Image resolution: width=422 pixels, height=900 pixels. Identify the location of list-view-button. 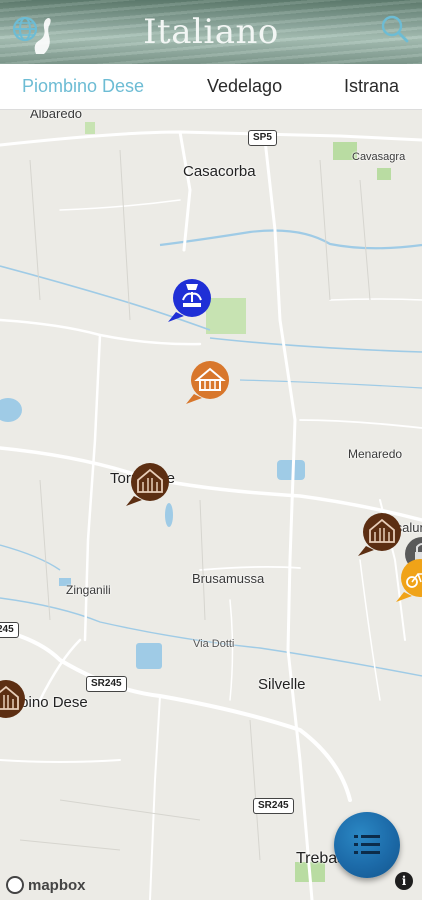
(367, 845).